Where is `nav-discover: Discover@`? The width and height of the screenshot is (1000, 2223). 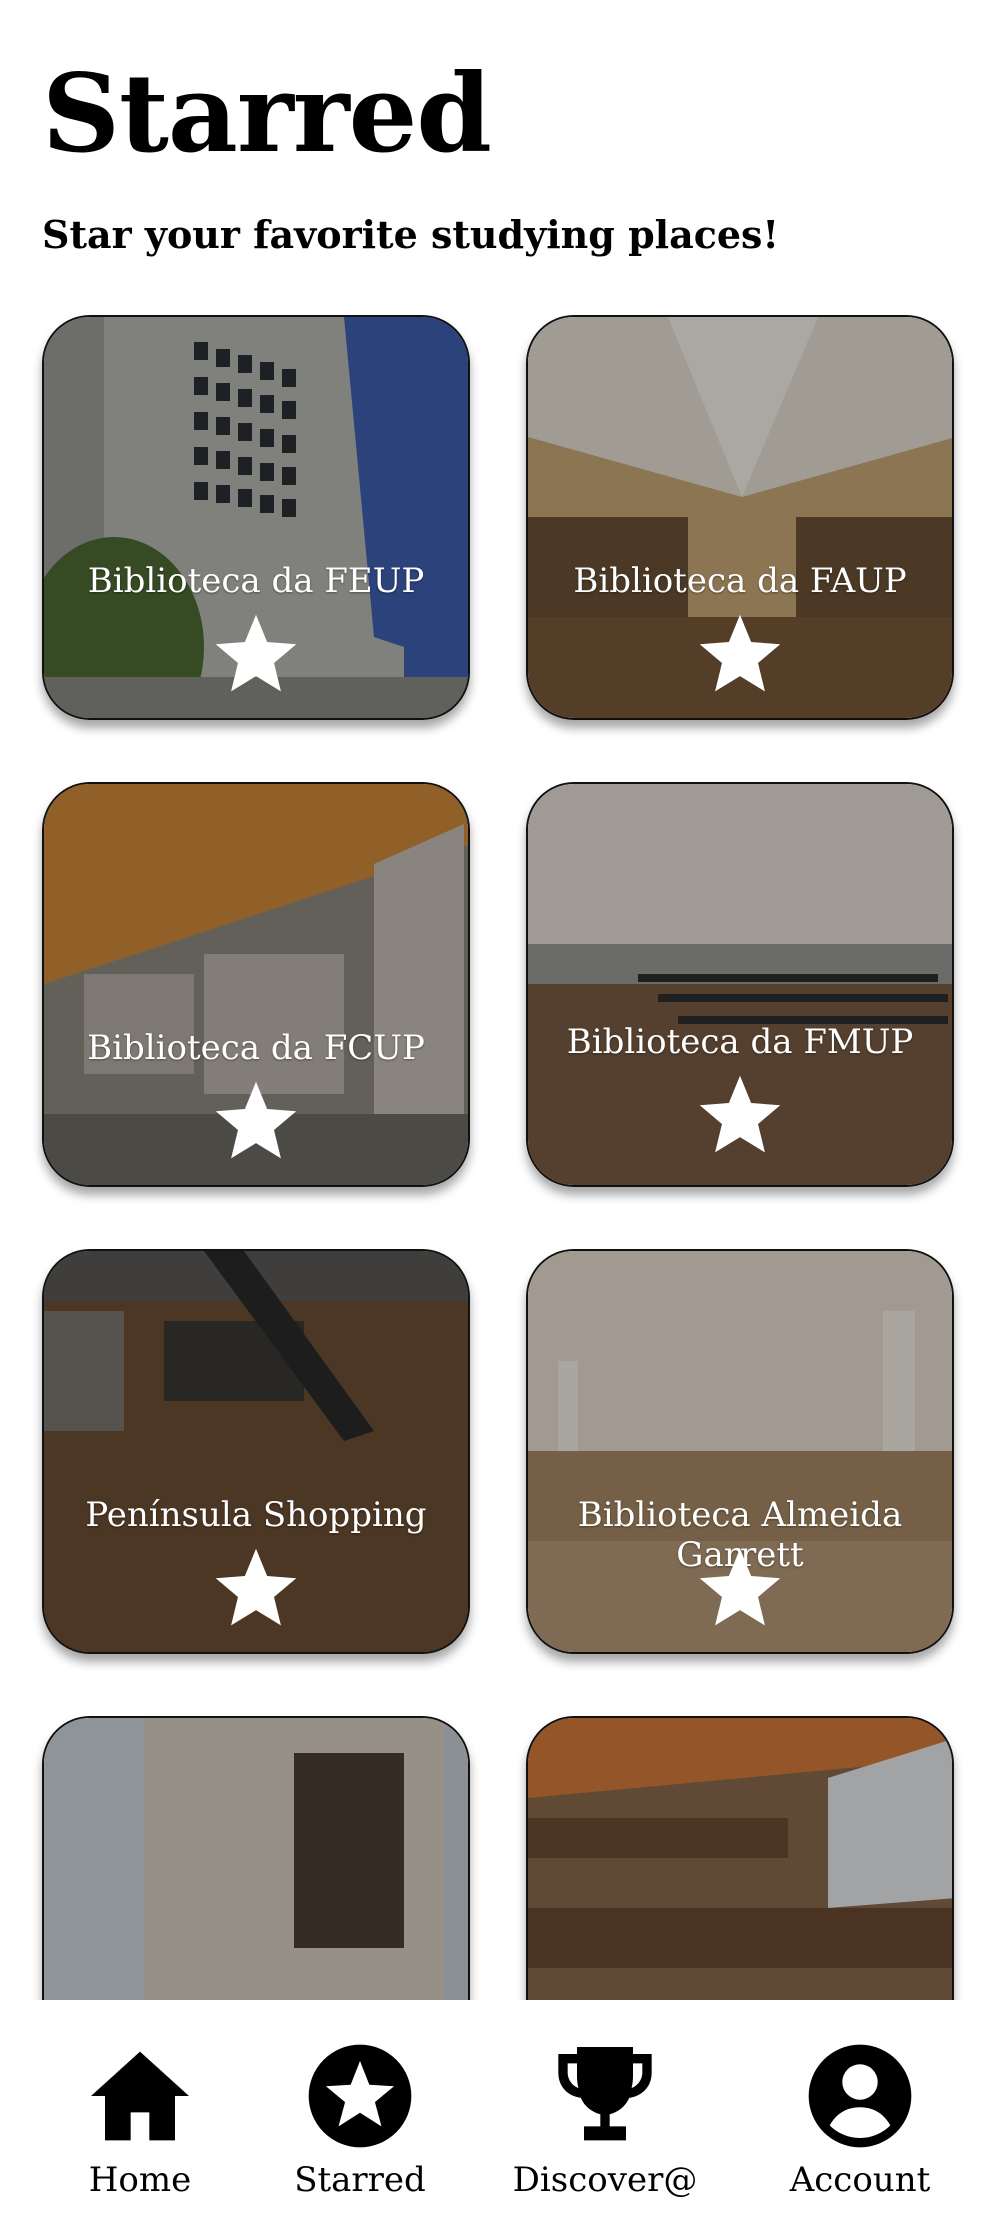
nav-discover: Discover@ is located at coordinates (605, 2120).